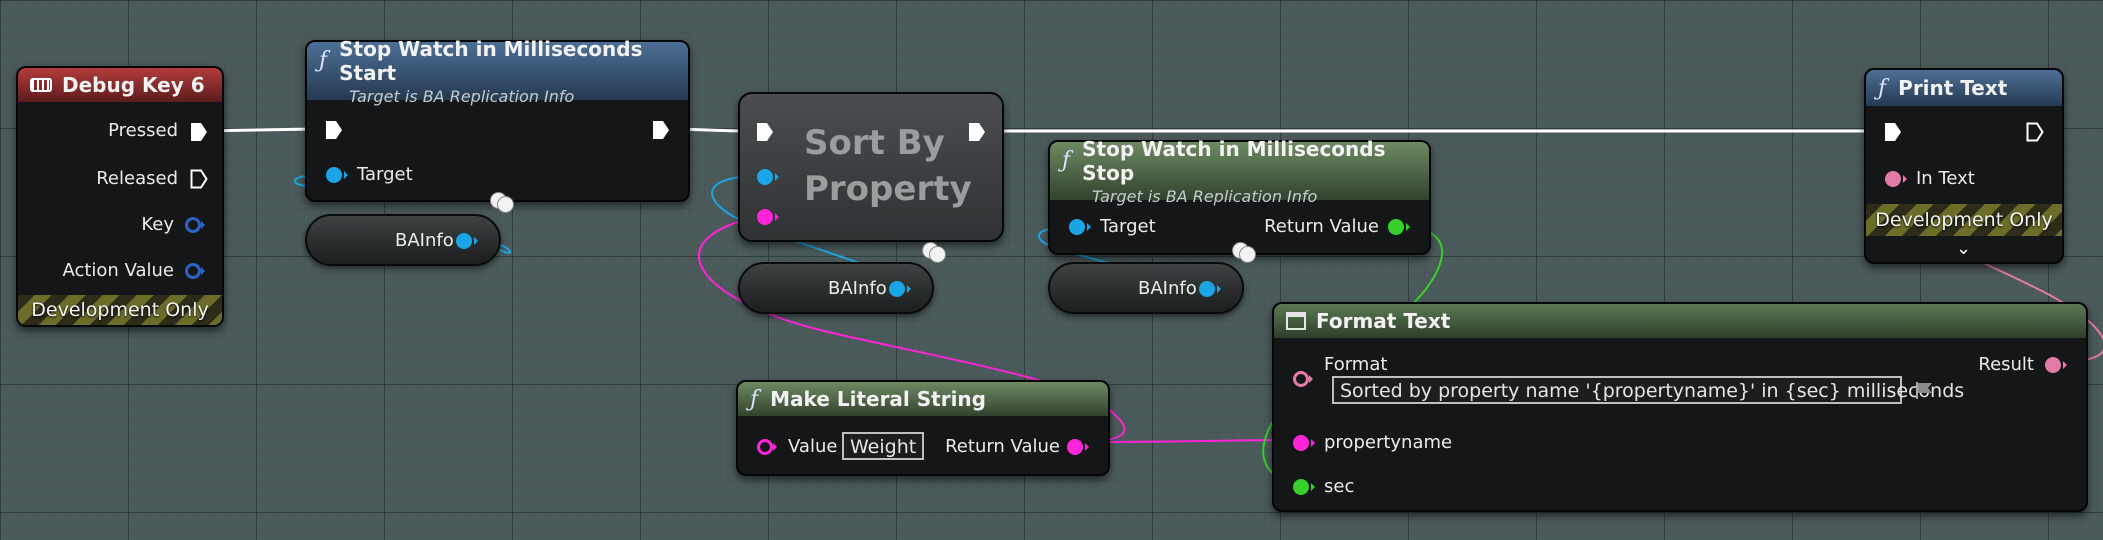 The height and width of the screenshot is (540, 2103). I want to click on keyboard-icon, so click(41, 85).